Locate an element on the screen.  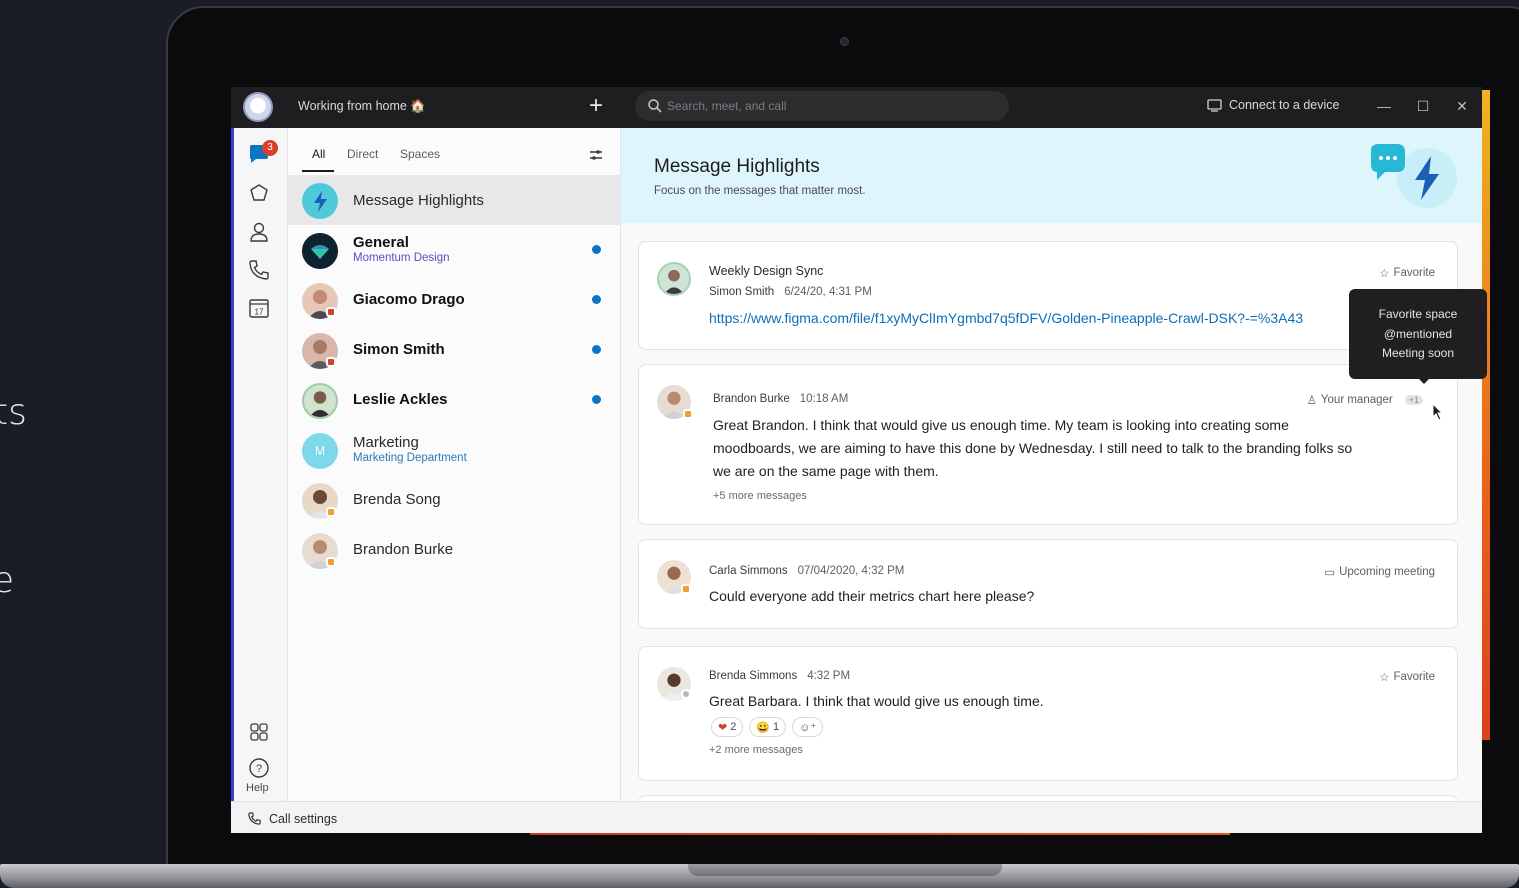
screen-cast-icon is located at coordinates (1214, 105).